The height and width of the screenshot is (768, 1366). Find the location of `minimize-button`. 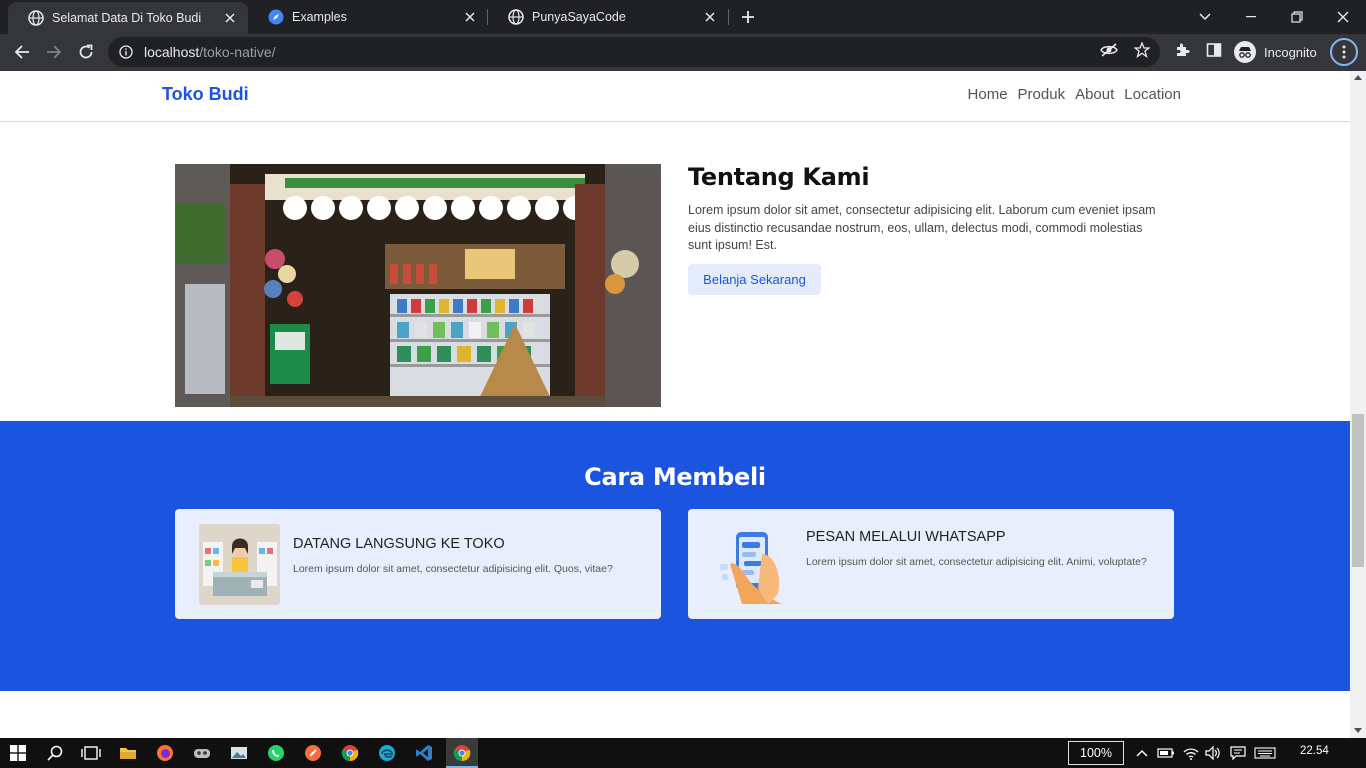

minimize-button is located at coordinates (1251, 17).